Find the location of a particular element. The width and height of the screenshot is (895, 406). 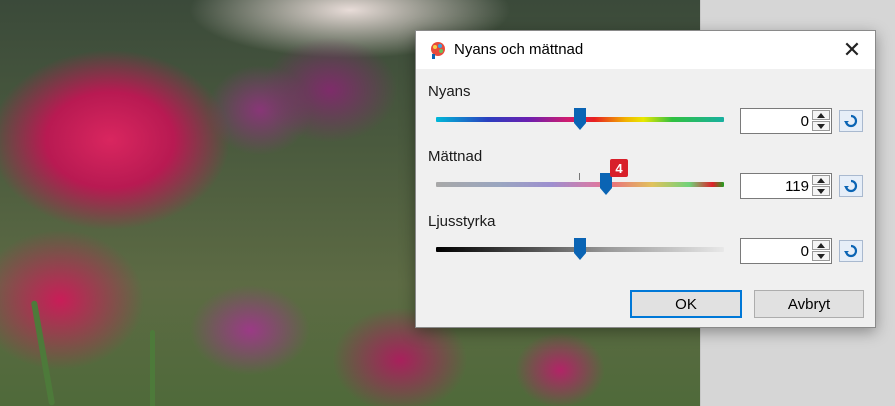

dialog-titlebar: Nyans och mättnad ✕ is located at coordinates (645, 50).